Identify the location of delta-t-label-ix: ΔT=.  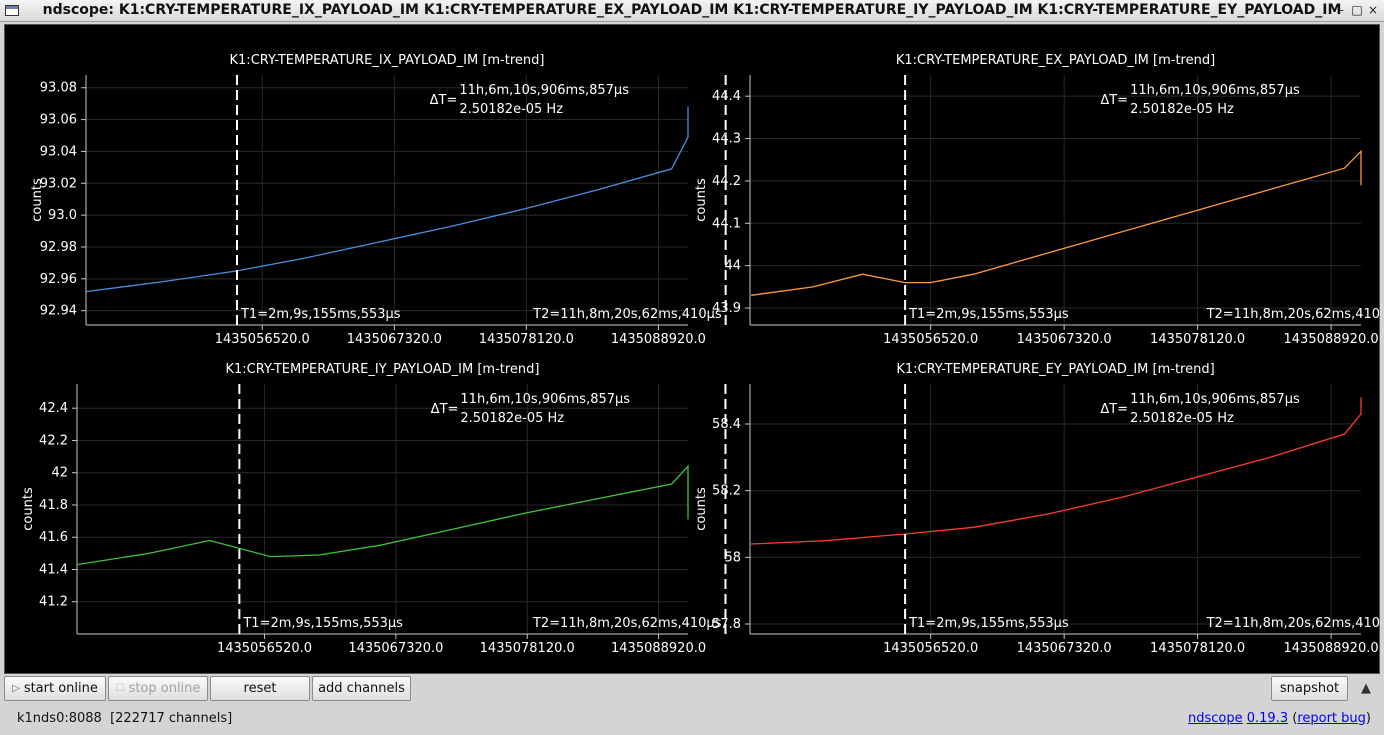
(444, 100).